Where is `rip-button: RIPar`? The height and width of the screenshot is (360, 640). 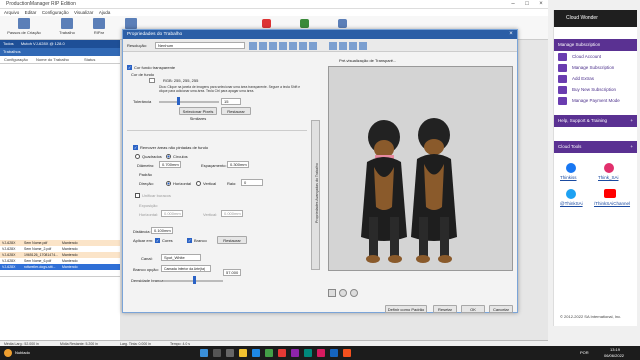
rip-button: RIPar is located at coordinates (99, 28).